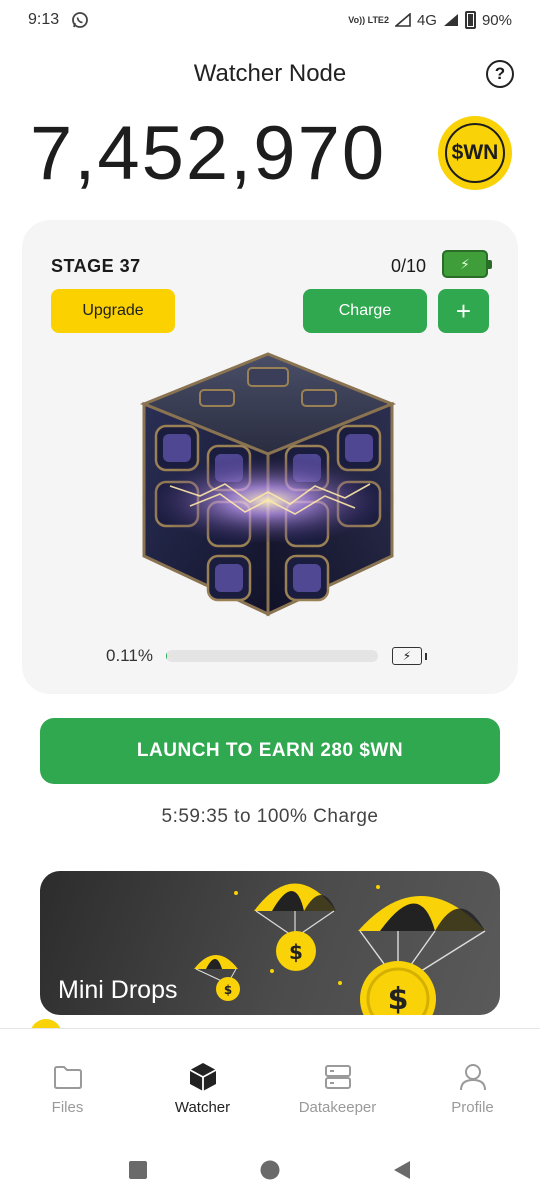  I want to click on nav-label-profile: Profile, so click(472, 1107).